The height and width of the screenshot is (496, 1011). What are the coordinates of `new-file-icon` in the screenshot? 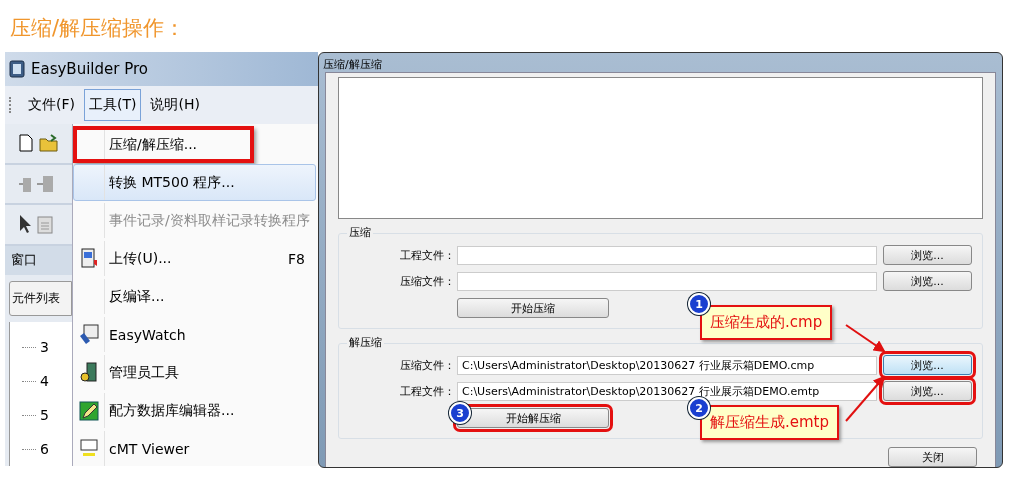 It's located at (26, 143).